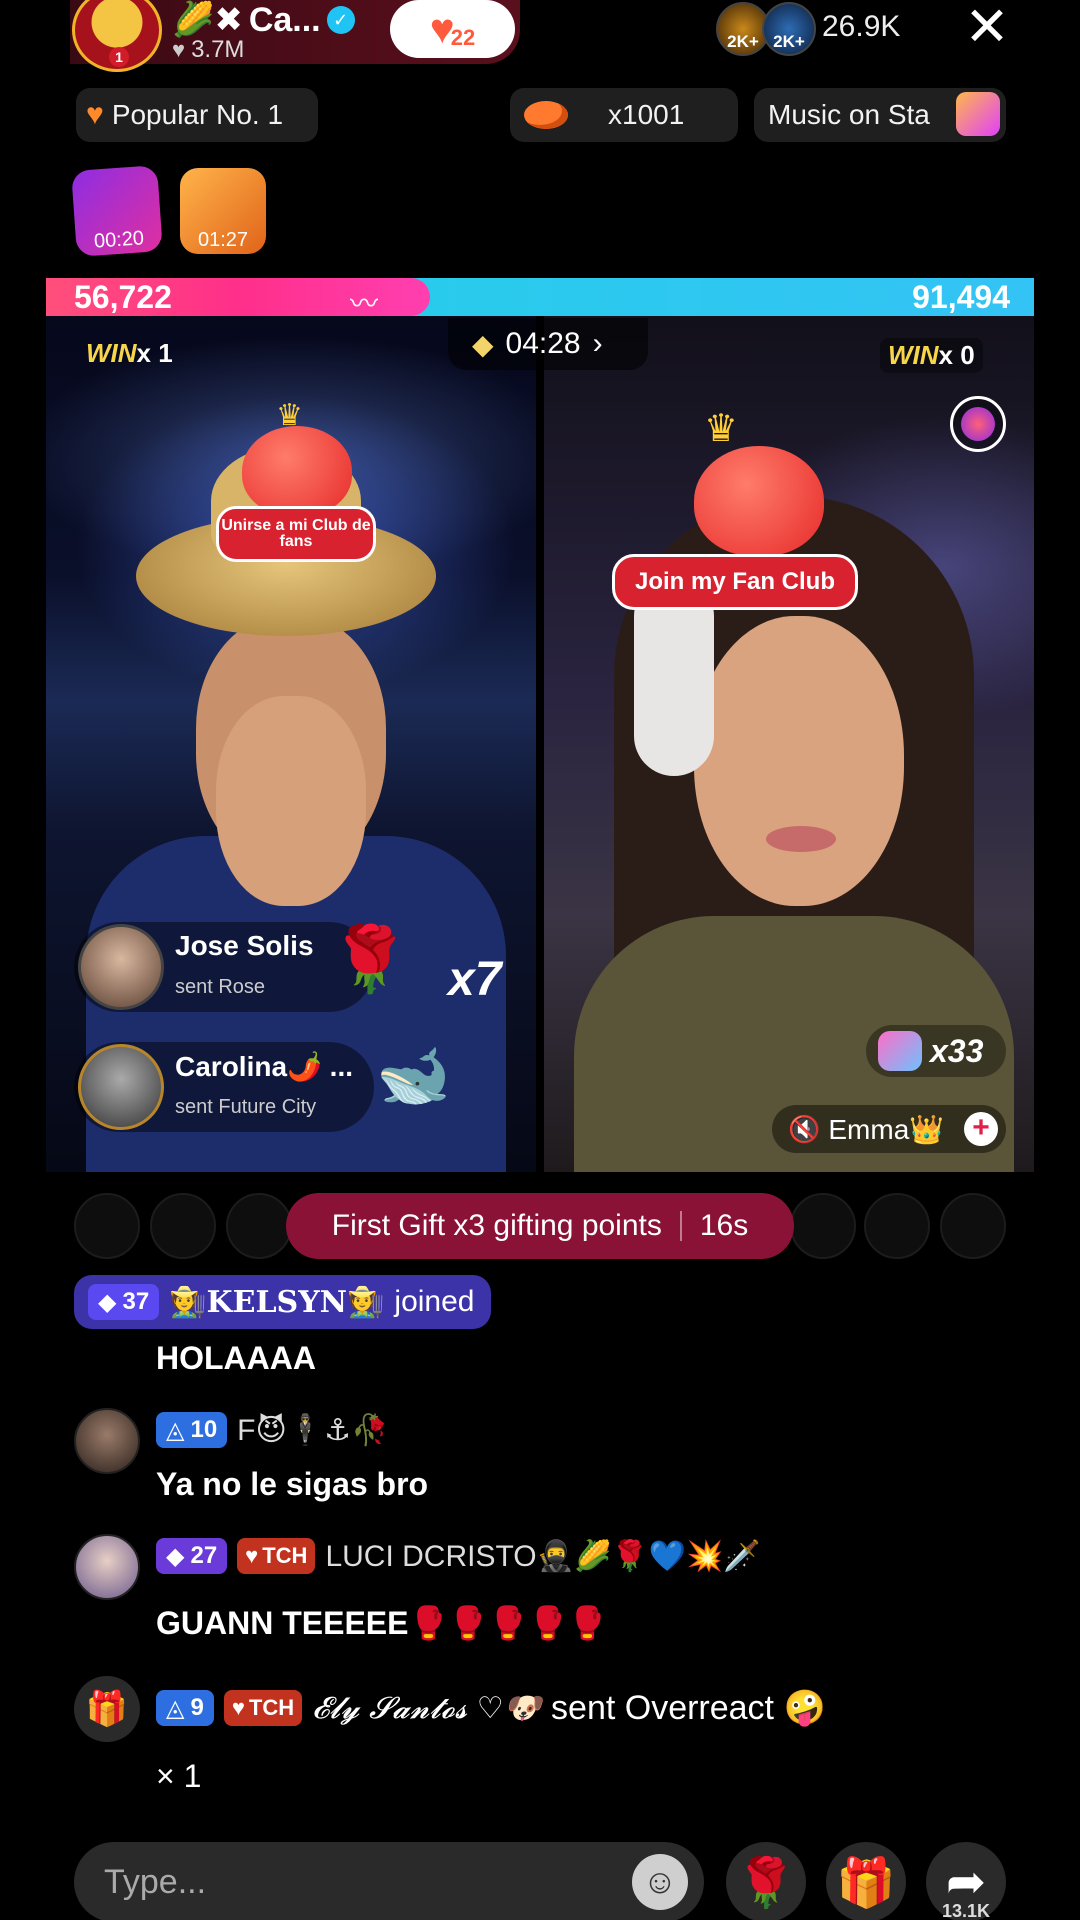 This screenshot has height=1920, width=1080. Describe the element at coordinates (434, 1301) in the screenshot. I see `joined-action: joined` at that location.